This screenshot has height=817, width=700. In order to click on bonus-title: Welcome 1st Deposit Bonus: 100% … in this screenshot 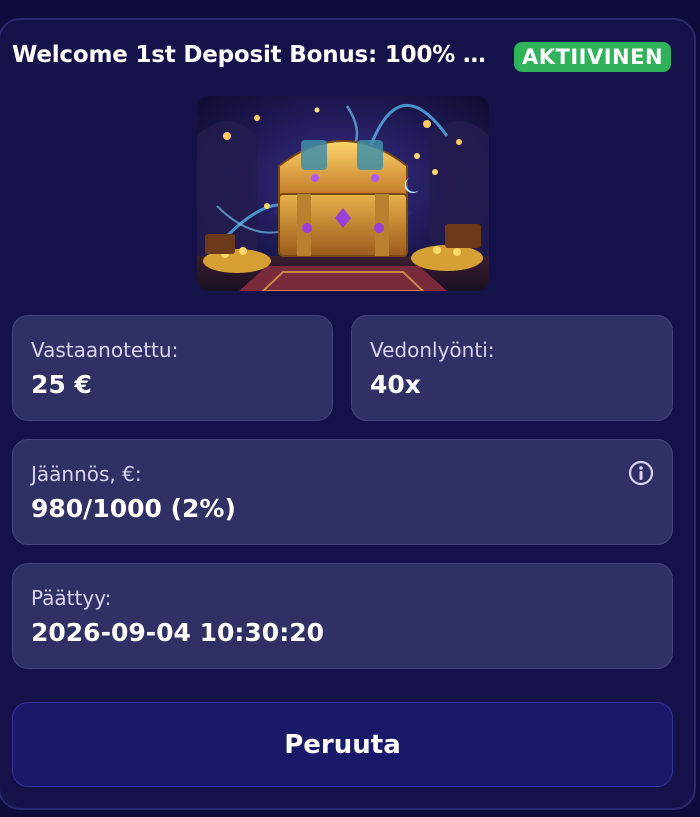, I will do `click(249, 55)`.